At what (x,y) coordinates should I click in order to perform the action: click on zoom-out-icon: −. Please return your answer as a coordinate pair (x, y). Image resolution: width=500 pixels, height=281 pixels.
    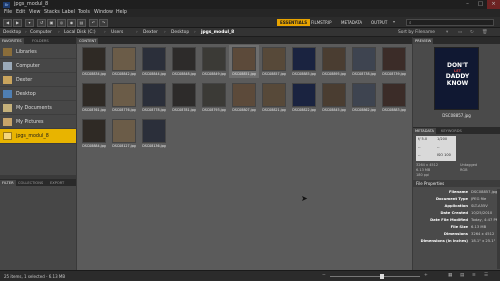
    Looking at the image, I should click on (324, 275).